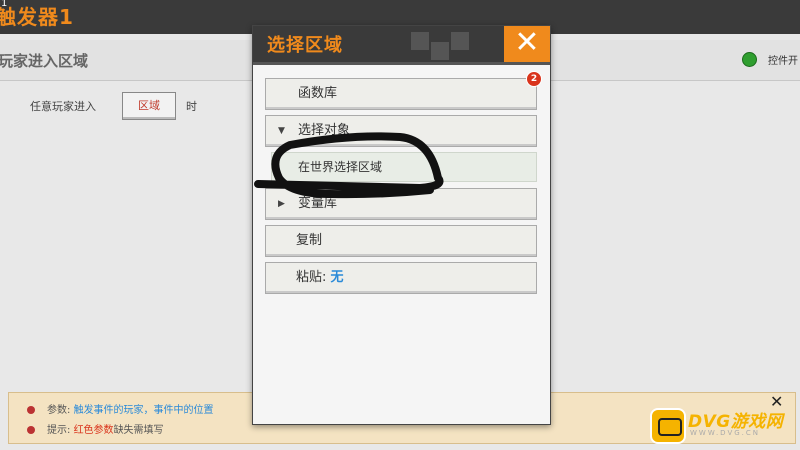 The image size is (800, 450). What do you see at coordinates (783, 61) in the screenshot?
I see `toggle-label: 控件开` at bounding box center [783, 61].